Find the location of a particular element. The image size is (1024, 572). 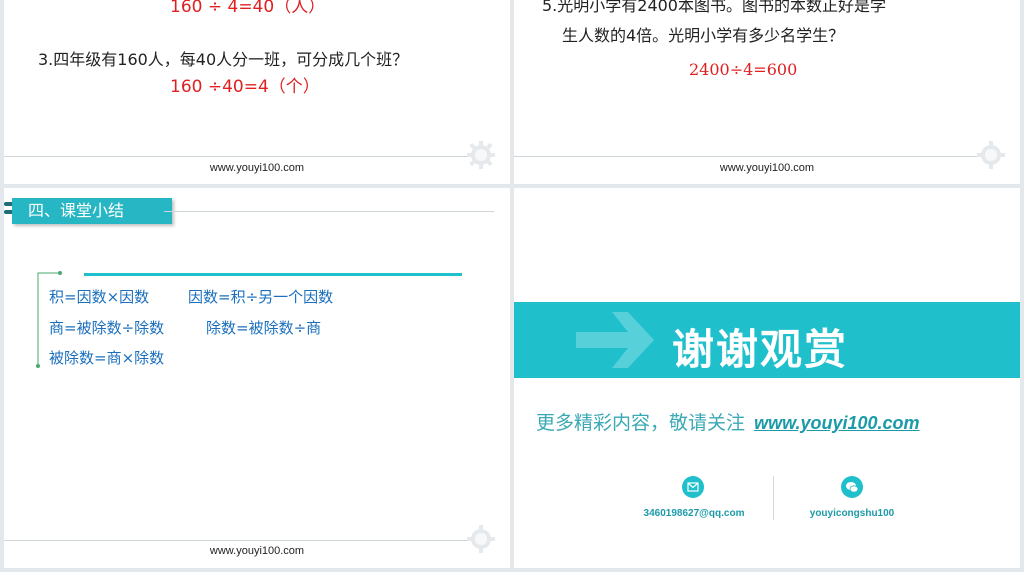

answer-2-text: 160 ÷ 4=40（人） is located at coordinates (248, 8).